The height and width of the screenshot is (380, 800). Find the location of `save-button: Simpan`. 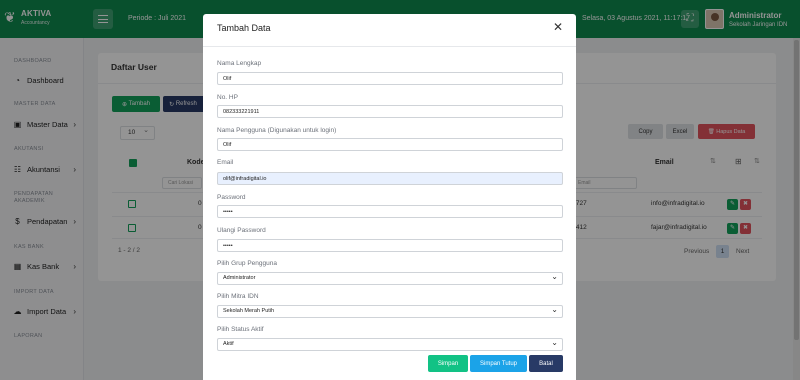

save-button: Simpan is located at coordinates (448, 363).